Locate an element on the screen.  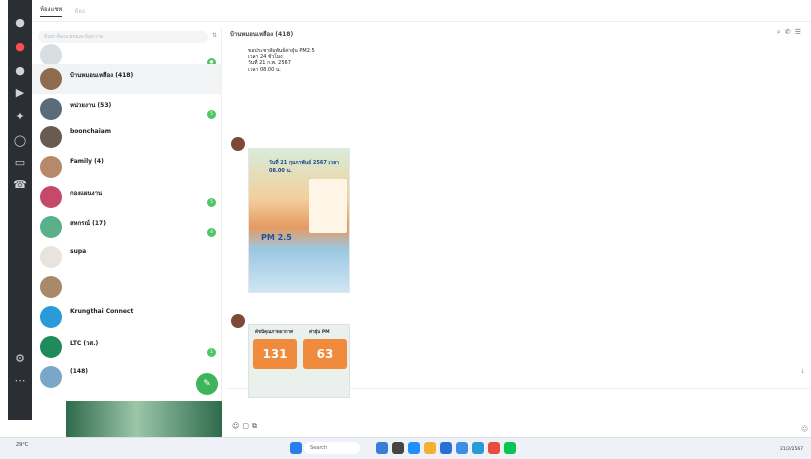
folder-icon is located at coordinates (430, 448).